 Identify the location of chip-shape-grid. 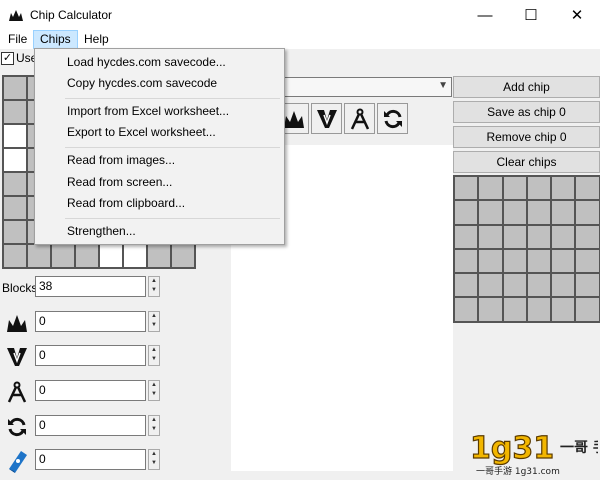
(526, 249).